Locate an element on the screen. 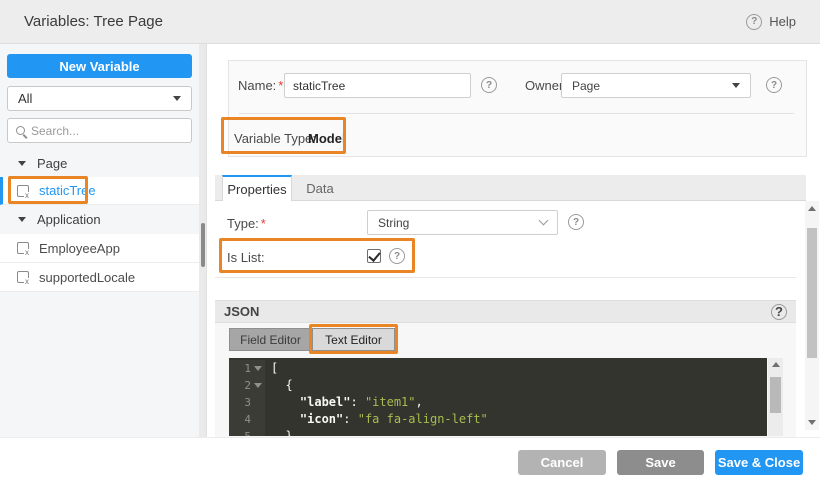 The height and width of the screenshot is (491, 820). is-list-checkbox is located at coordinates (374, 256).